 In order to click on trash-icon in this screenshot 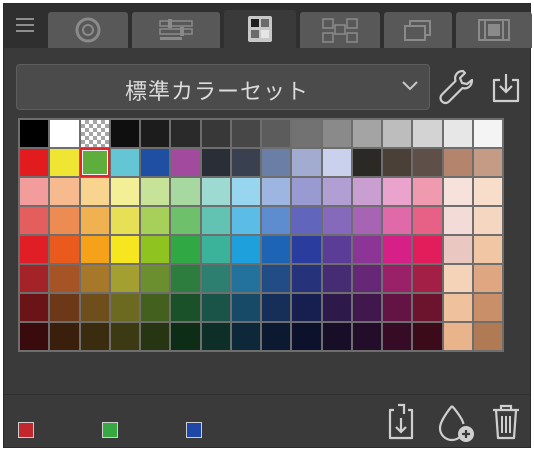, I will do `click(506, 422)`.